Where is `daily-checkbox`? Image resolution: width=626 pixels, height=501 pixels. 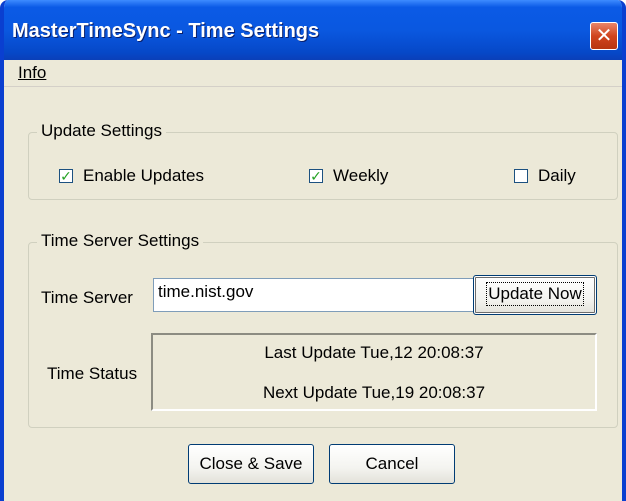 daily-checkbox is located at coordinates (521, 176).